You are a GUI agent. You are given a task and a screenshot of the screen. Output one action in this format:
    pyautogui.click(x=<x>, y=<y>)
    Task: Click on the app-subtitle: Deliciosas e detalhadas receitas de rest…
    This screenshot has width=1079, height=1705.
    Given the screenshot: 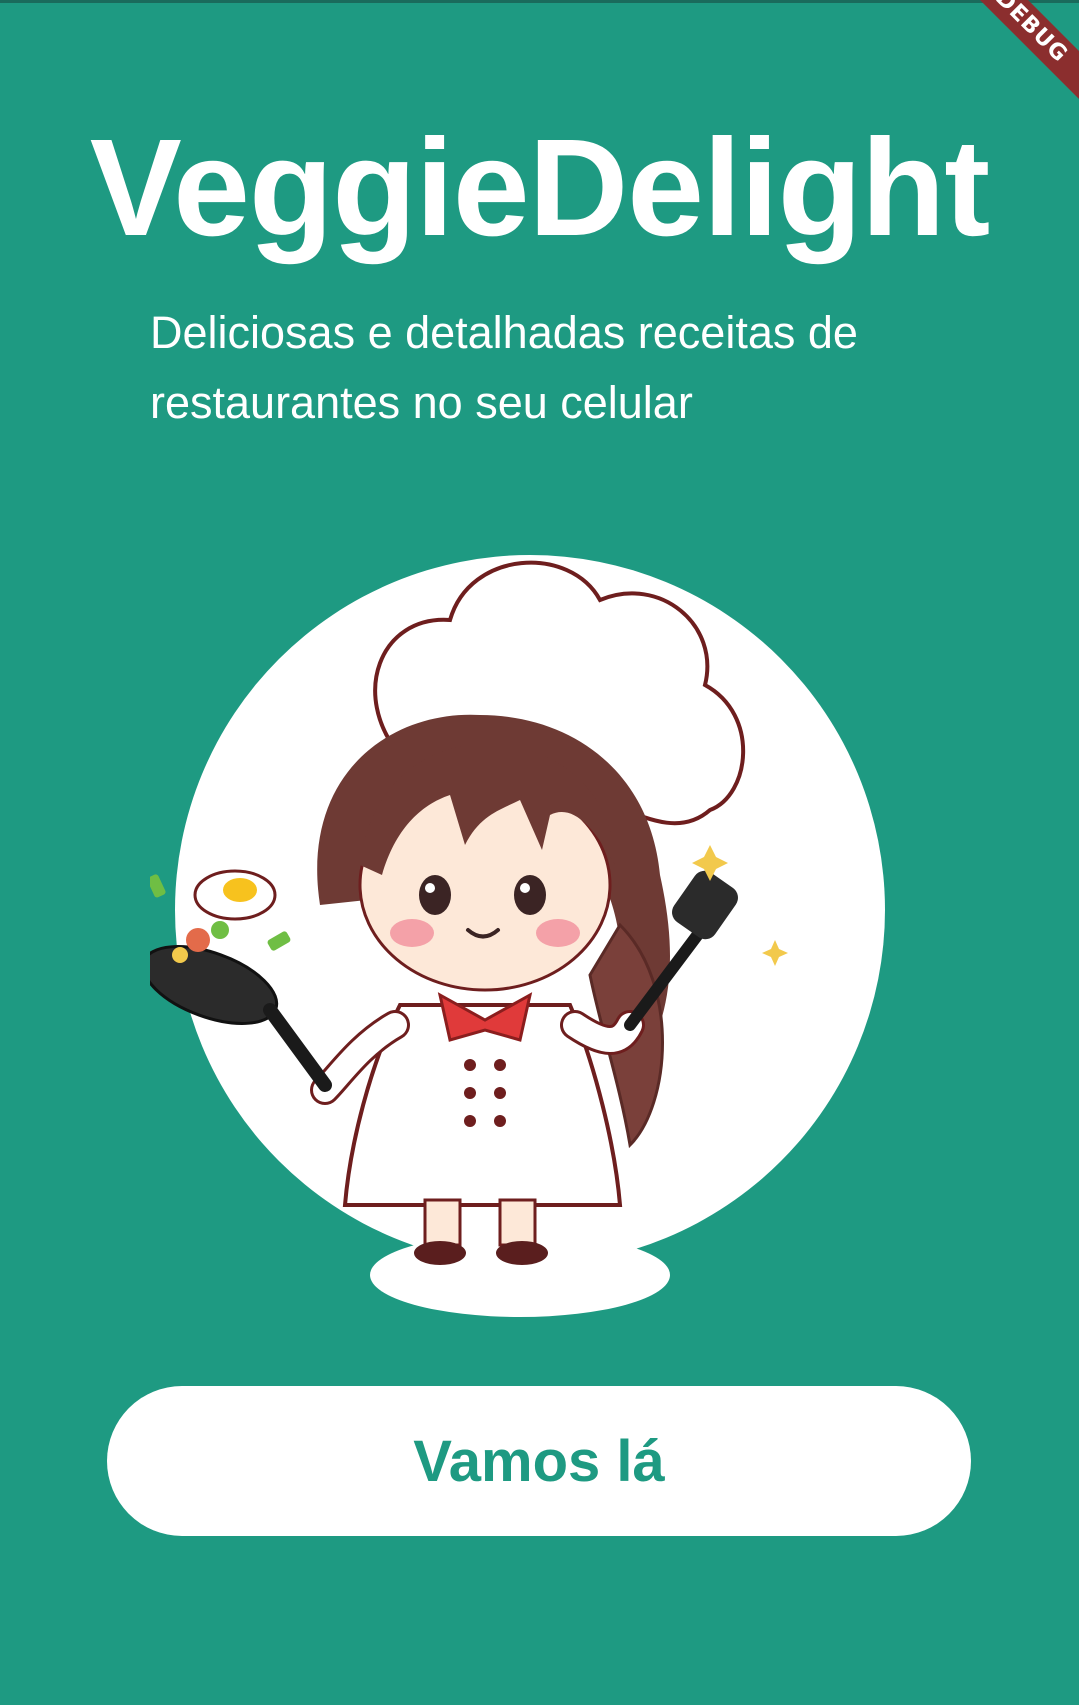 What is the action you would take?
    pyautogui.click(x=504, y=367)
    